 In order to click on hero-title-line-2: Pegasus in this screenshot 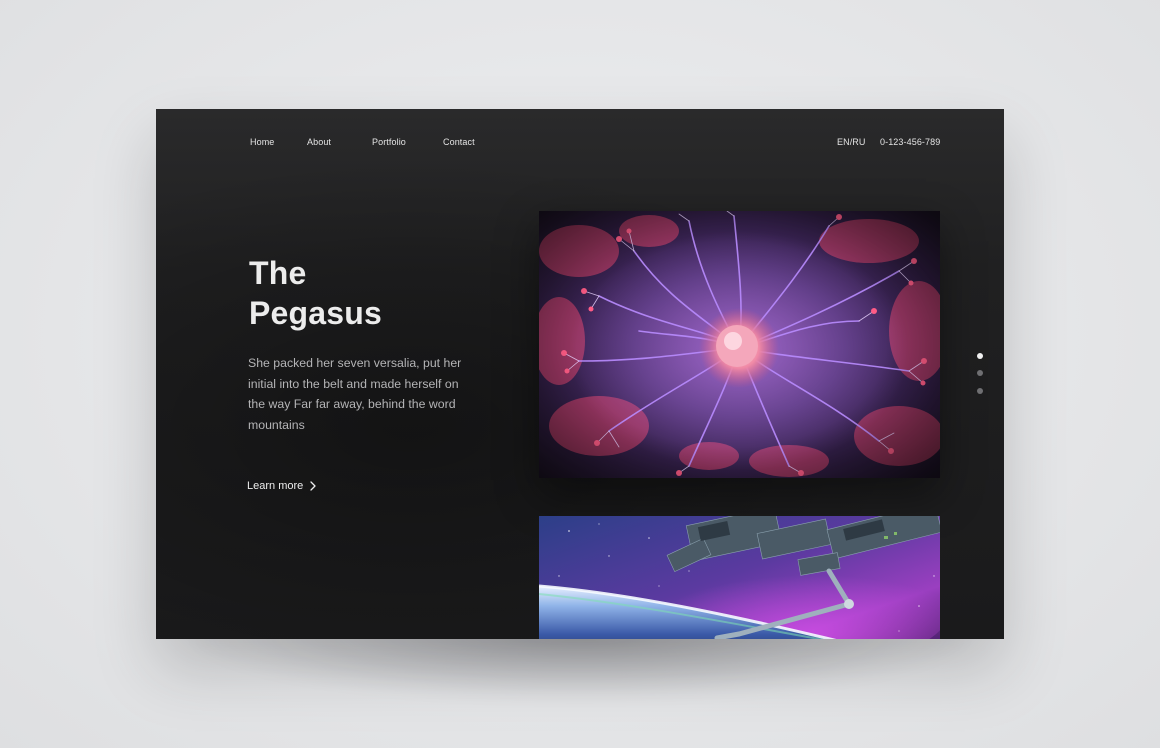, I will do `click(316, 313)`.